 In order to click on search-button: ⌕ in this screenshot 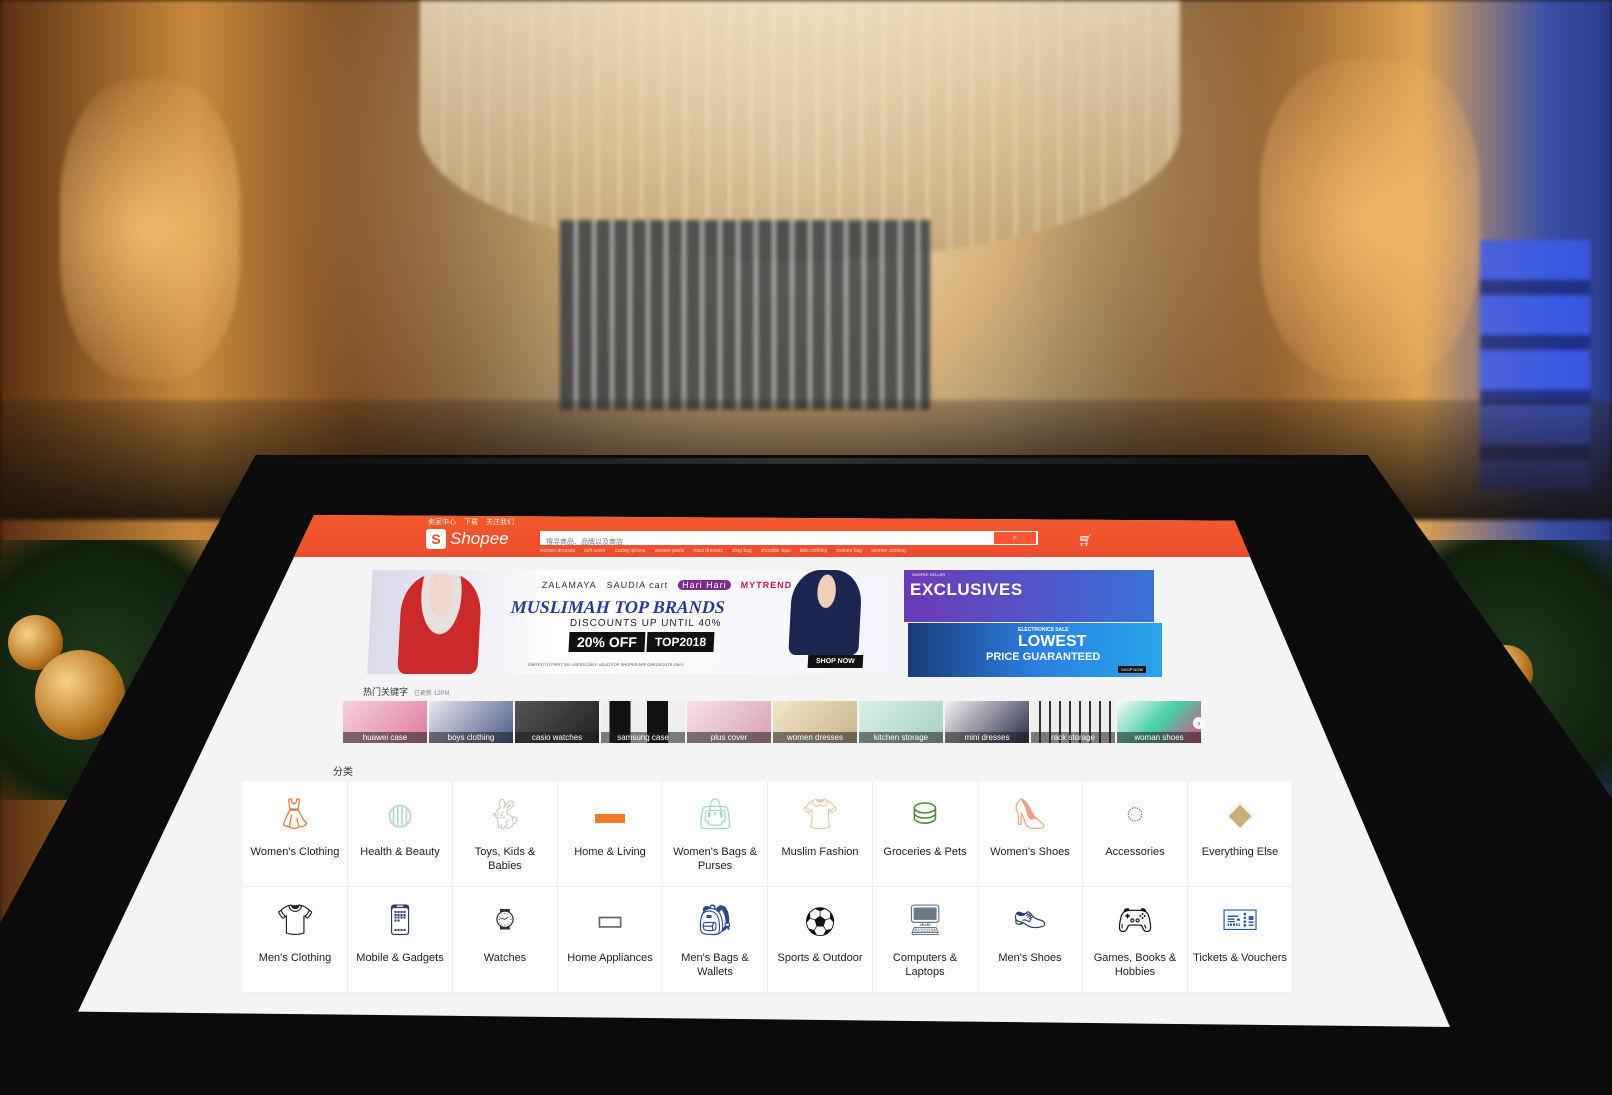, I will do `click(1015, 538)`.